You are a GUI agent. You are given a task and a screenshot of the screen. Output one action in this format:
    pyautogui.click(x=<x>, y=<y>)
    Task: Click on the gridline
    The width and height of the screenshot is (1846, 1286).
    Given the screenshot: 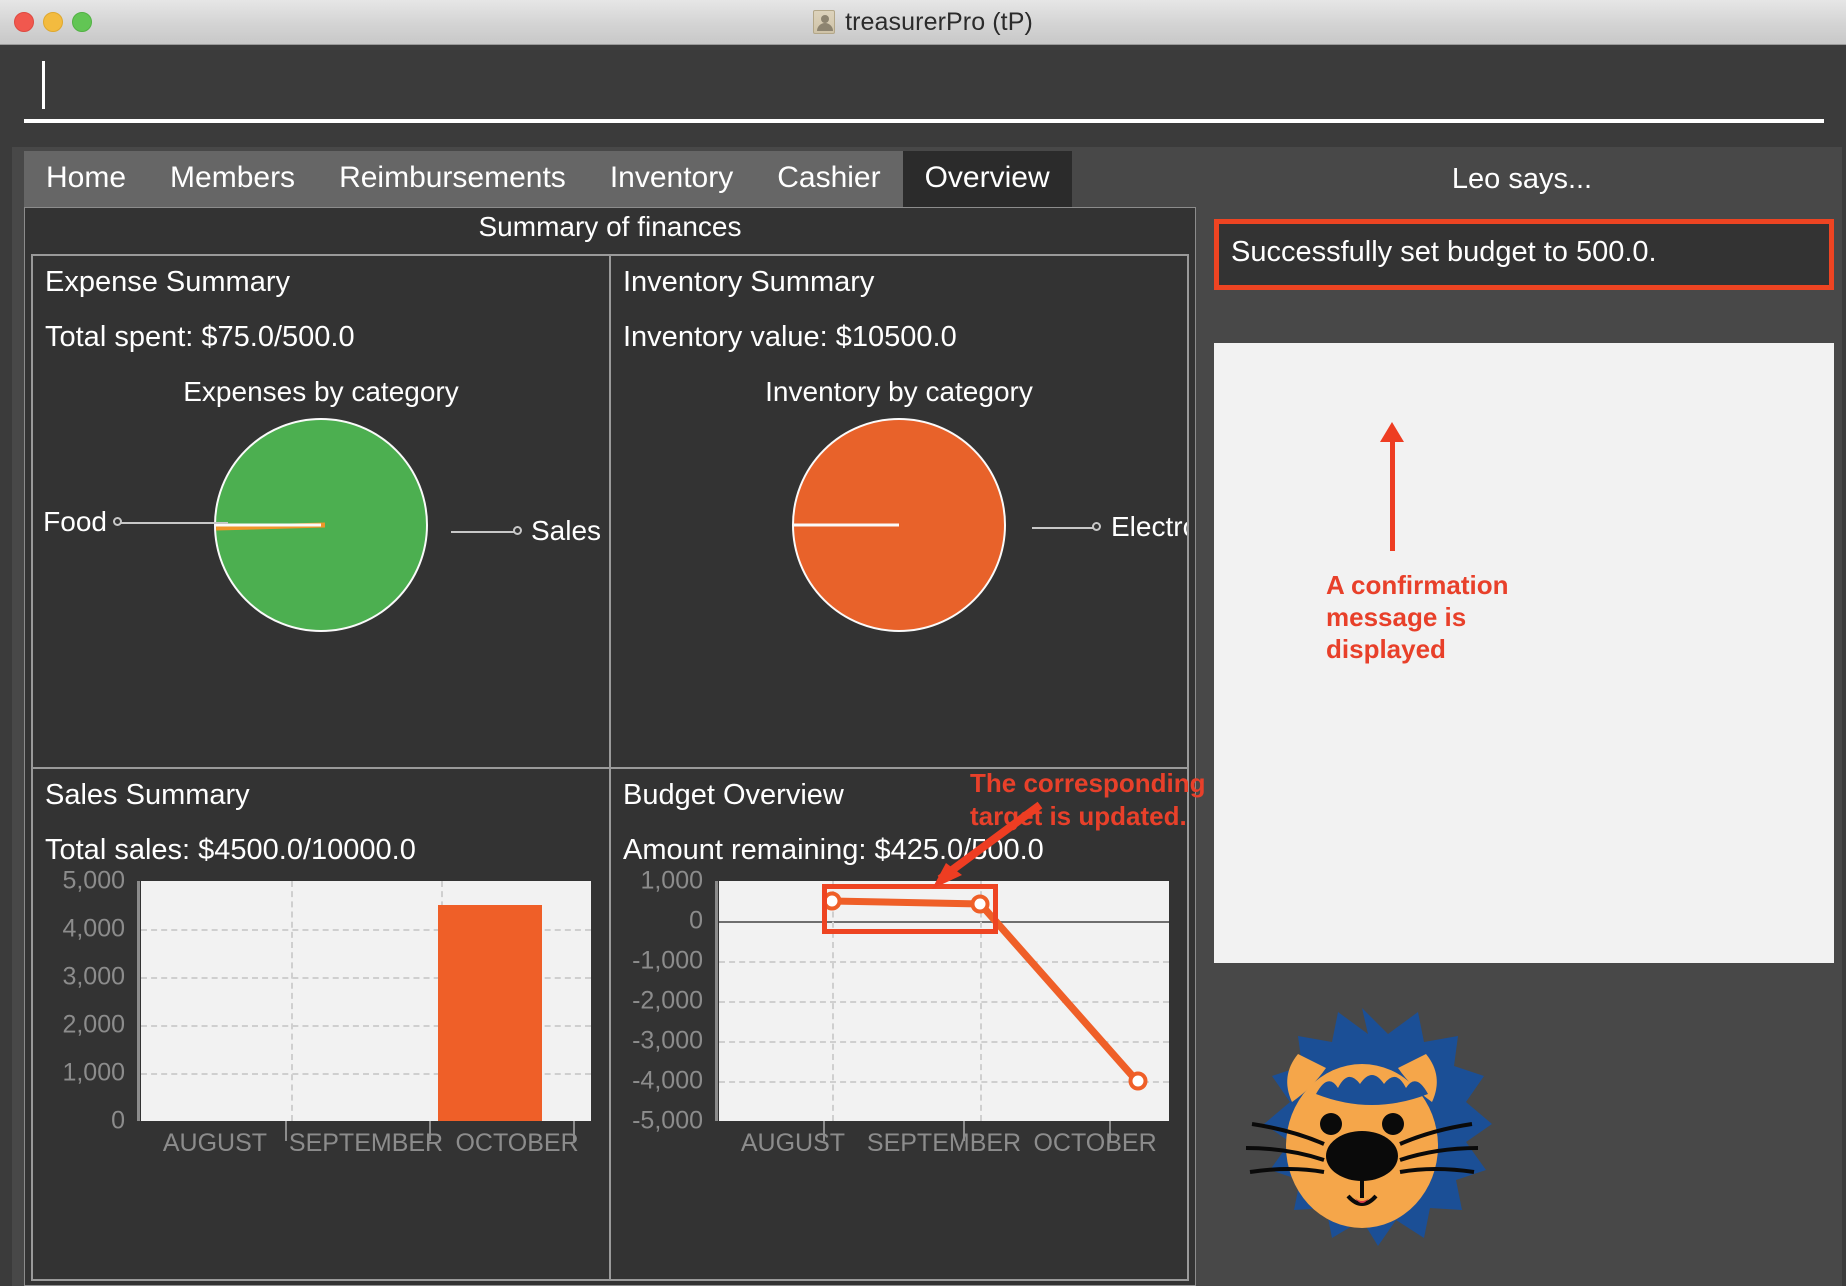 What is the action you would take?
    pyautogui.click(x=291, y=1000)
    